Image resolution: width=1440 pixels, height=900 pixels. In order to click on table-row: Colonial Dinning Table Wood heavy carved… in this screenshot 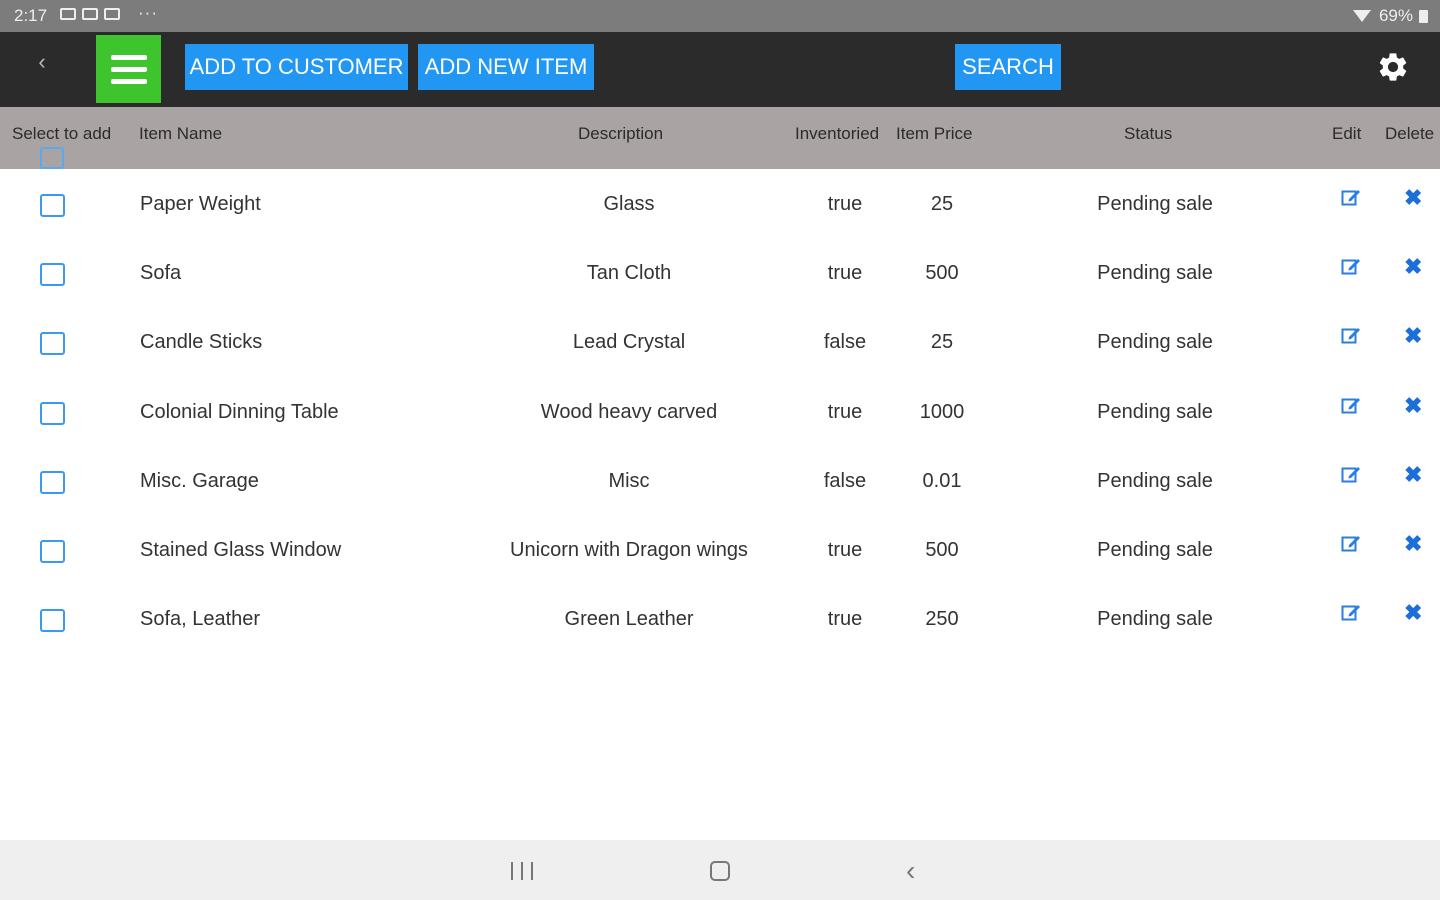, I will do `click(720, 411)`.